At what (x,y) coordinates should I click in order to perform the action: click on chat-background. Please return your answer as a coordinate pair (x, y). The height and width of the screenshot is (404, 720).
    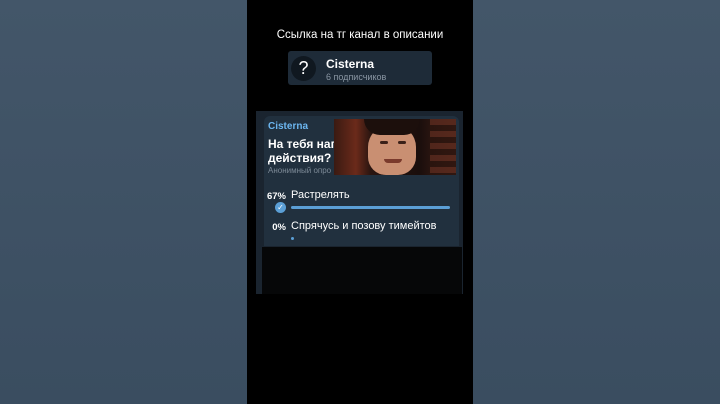
    Looking at the image, I should click on (362, 270).